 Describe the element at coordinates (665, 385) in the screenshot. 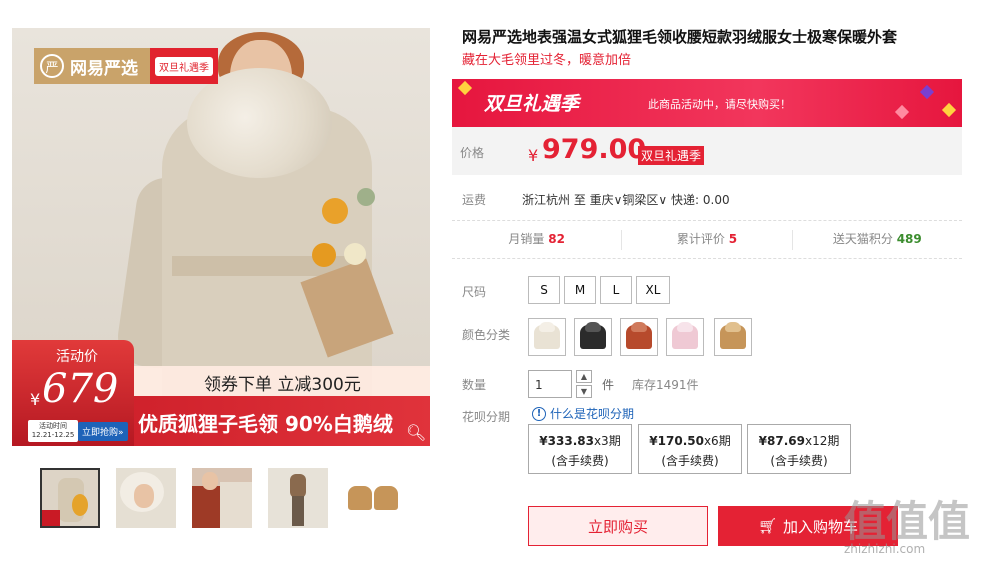

I see `stock-count: 库存1491件` at that location.